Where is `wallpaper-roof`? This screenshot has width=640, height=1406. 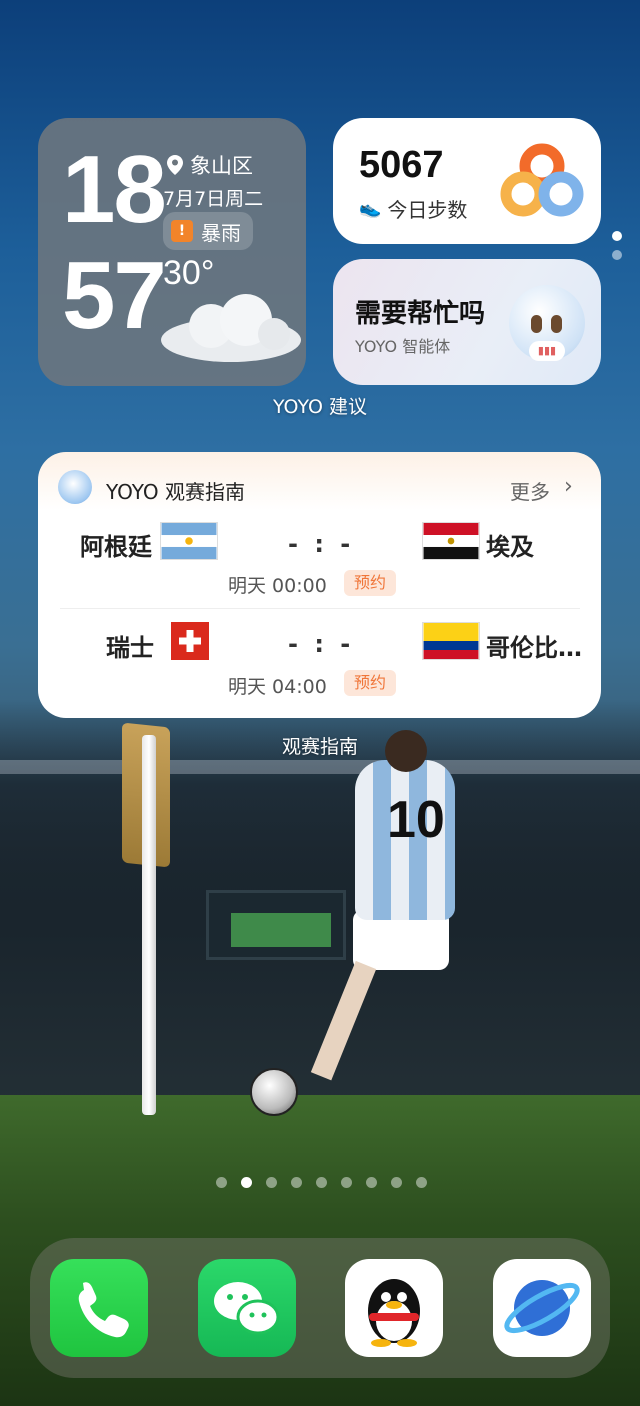 wallpaper-roof is located at coordinates (320, 767).